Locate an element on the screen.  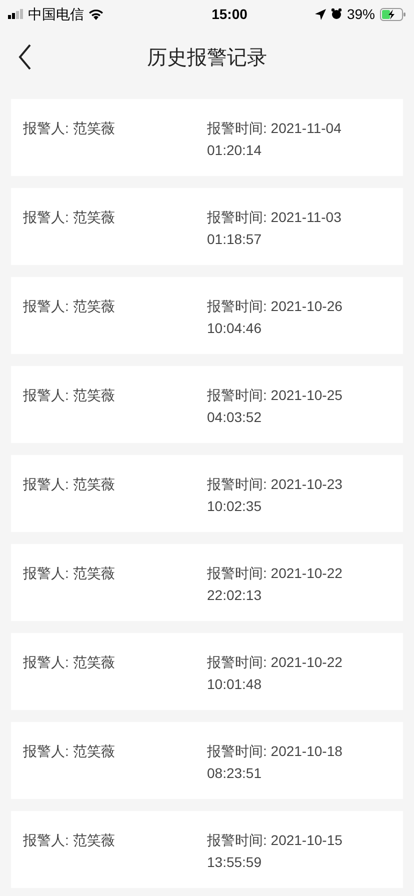
alarm-record-card: 报警人: 范笑薇 报警时间: 2021-10-15 13:55:59 is located at coordinates (207, 849).